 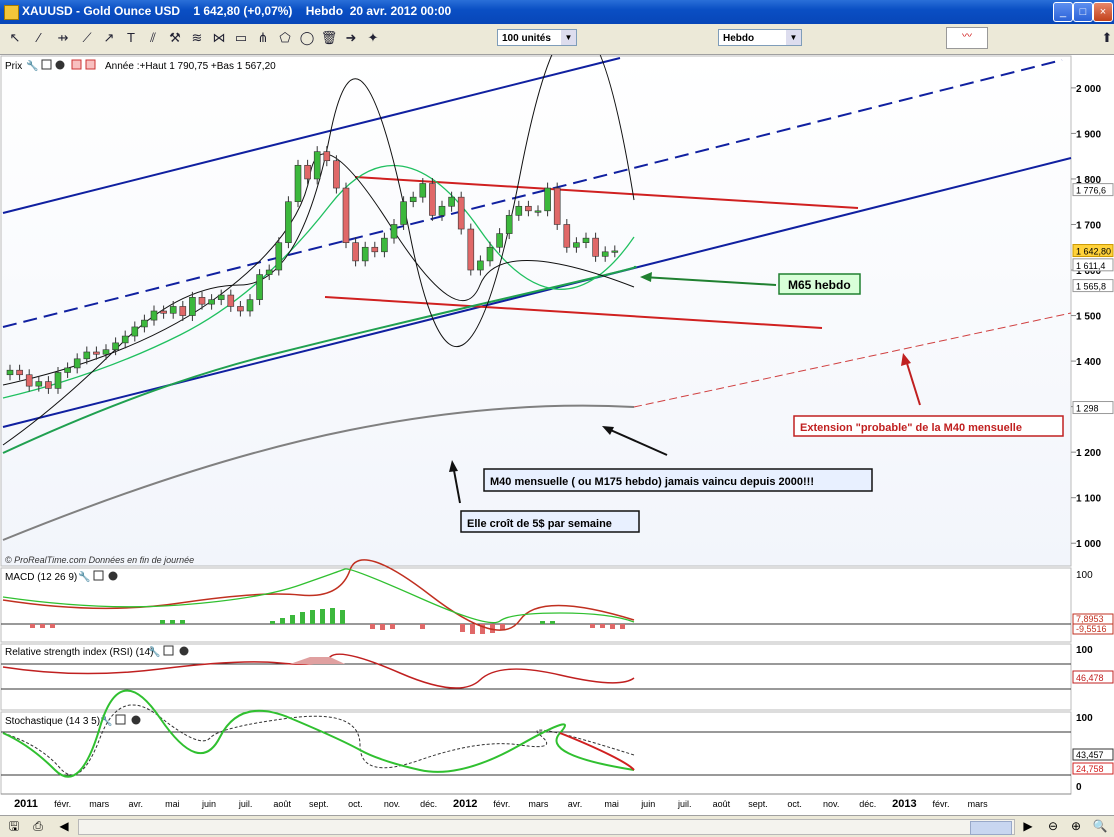 What do you see at coordinates (392, 804) in the screenshot?
I see `time-tick-label: nov.` at bounding box center [392, 804].